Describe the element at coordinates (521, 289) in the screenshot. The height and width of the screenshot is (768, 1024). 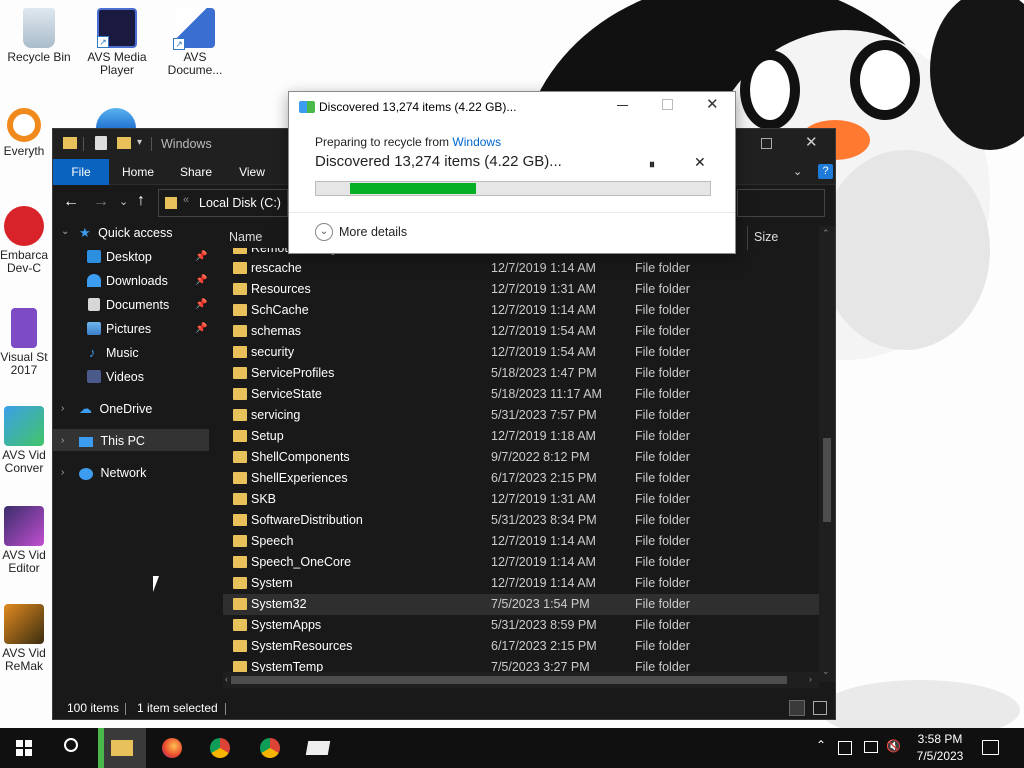
I see `table-row: Resources 12/7/2019 1:31 AM File folder` at that location.